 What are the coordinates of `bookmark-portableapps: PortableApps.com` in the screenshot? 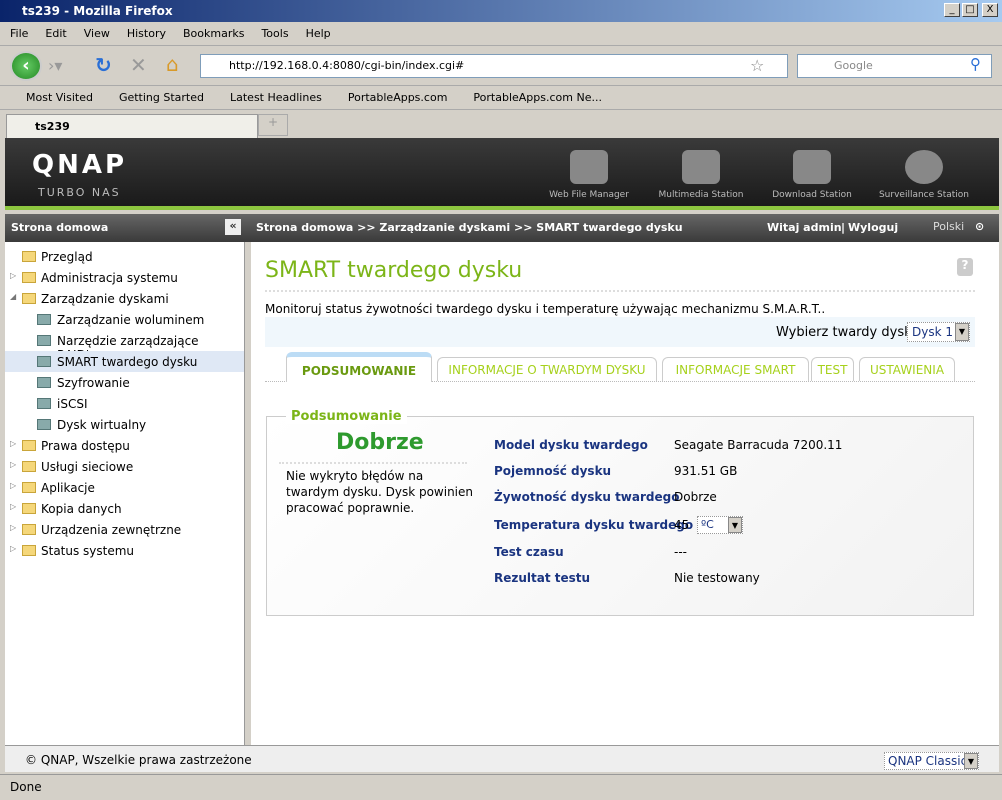 It's located at (391, 95).